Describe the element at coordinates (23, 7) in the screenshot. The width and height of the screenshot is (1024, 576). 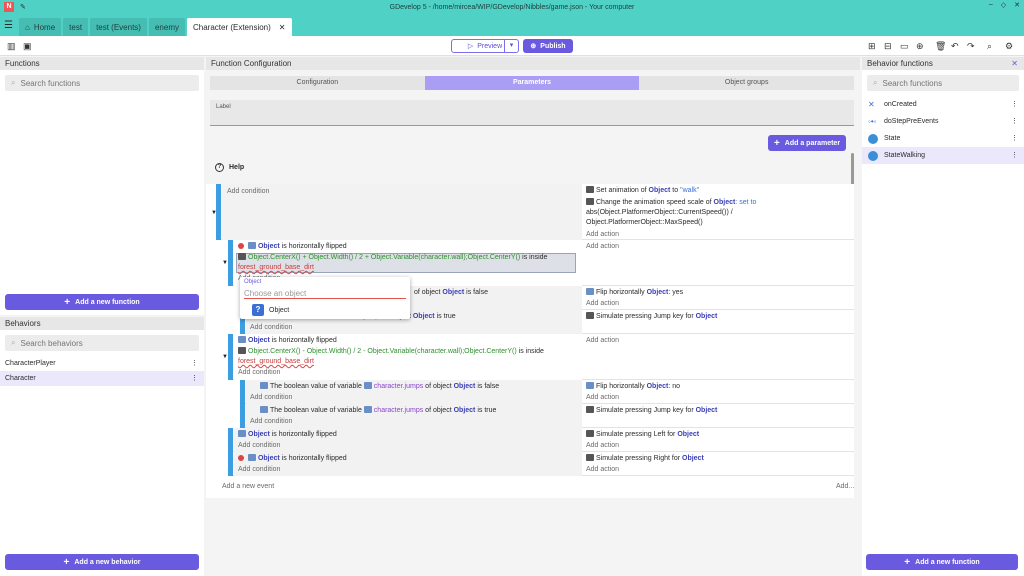
I see `pin-icon: ✎` at that location.